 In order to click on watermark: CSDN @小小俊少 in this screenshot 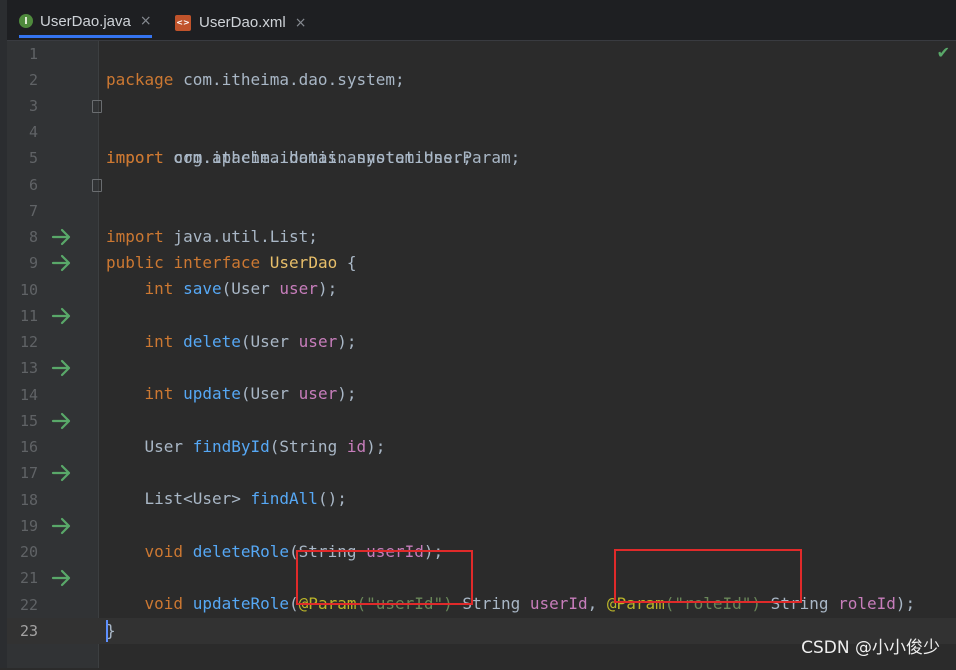, I will do `click(870, 648)`.